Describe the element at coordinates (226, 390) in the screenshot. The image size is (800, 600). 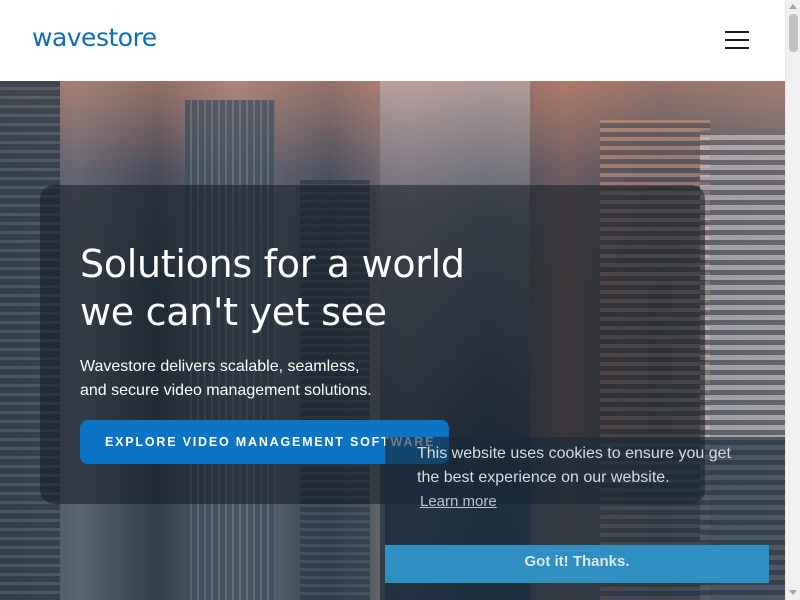
I see `hero-subline-line-2: and secure video management solutions.` at that location.